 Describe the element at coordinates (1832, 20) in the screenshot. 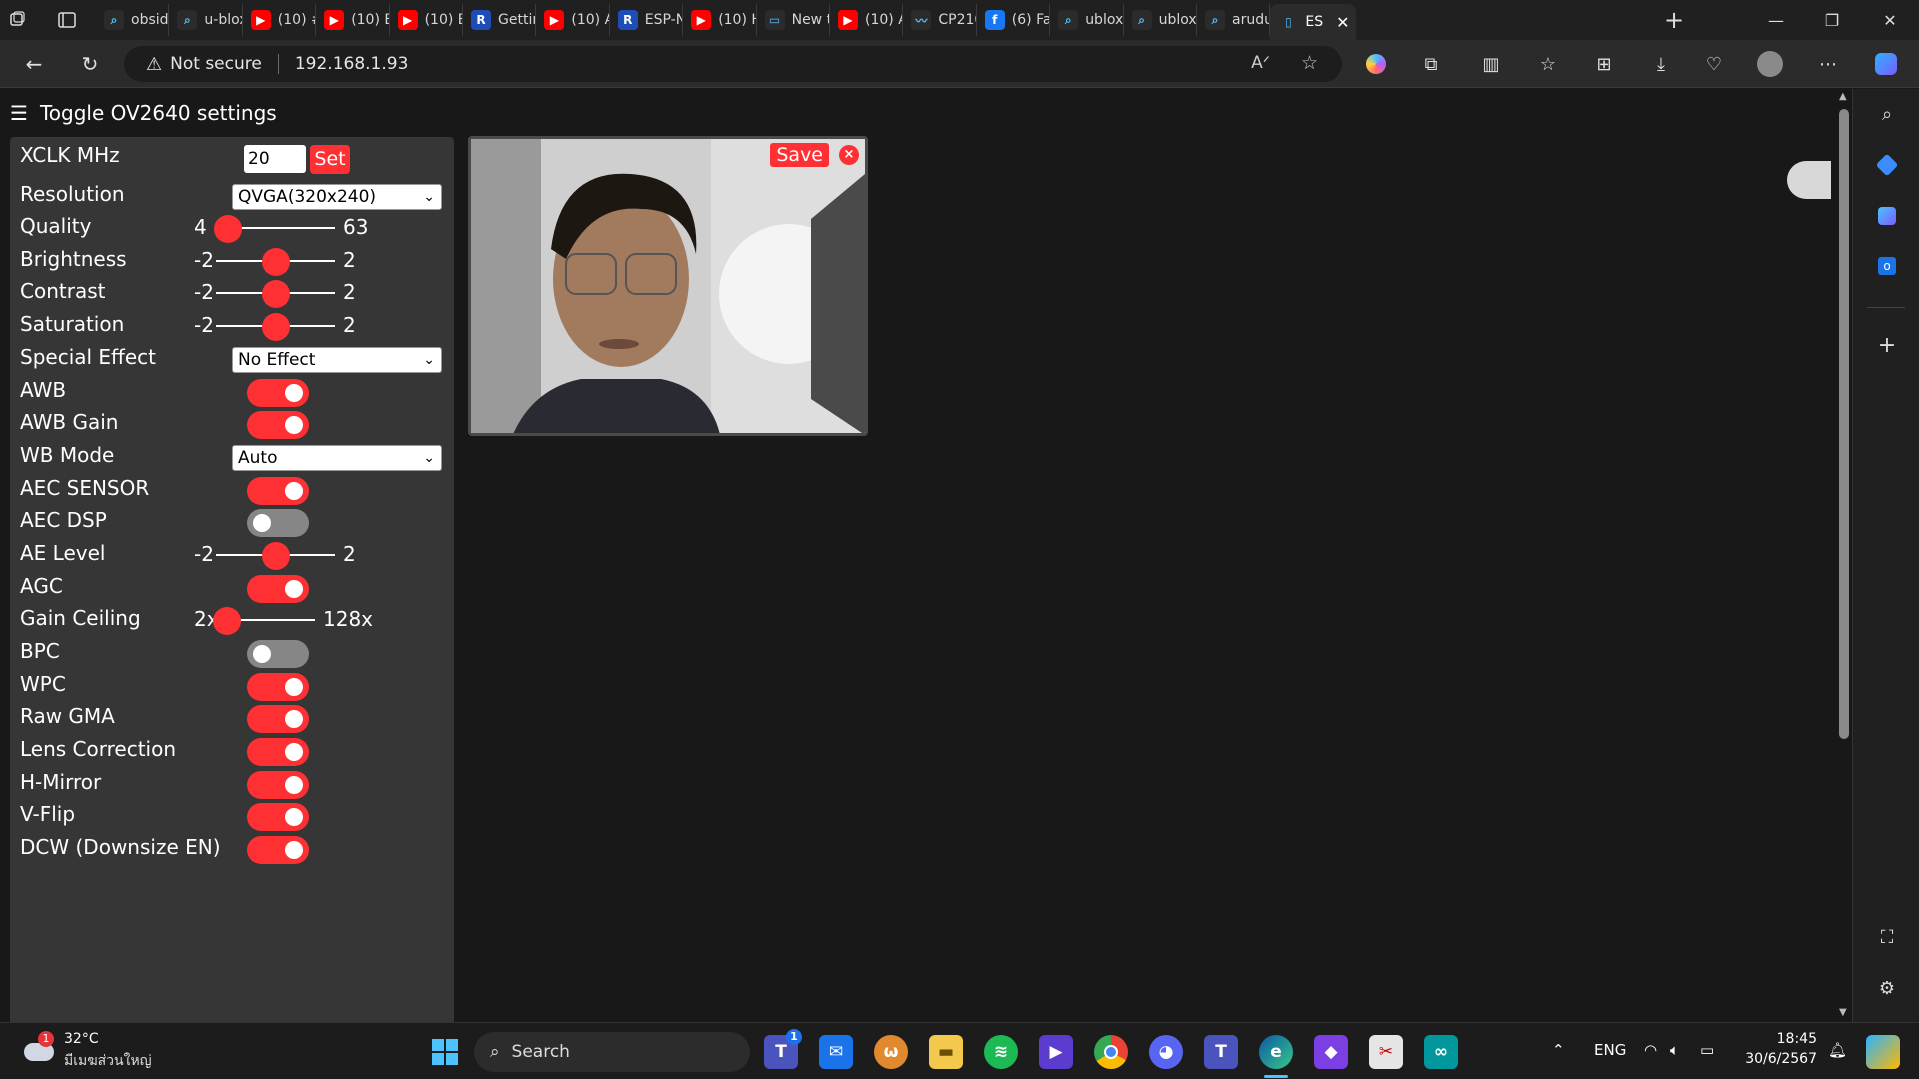

I see `restore-icon: ❐` at that location.